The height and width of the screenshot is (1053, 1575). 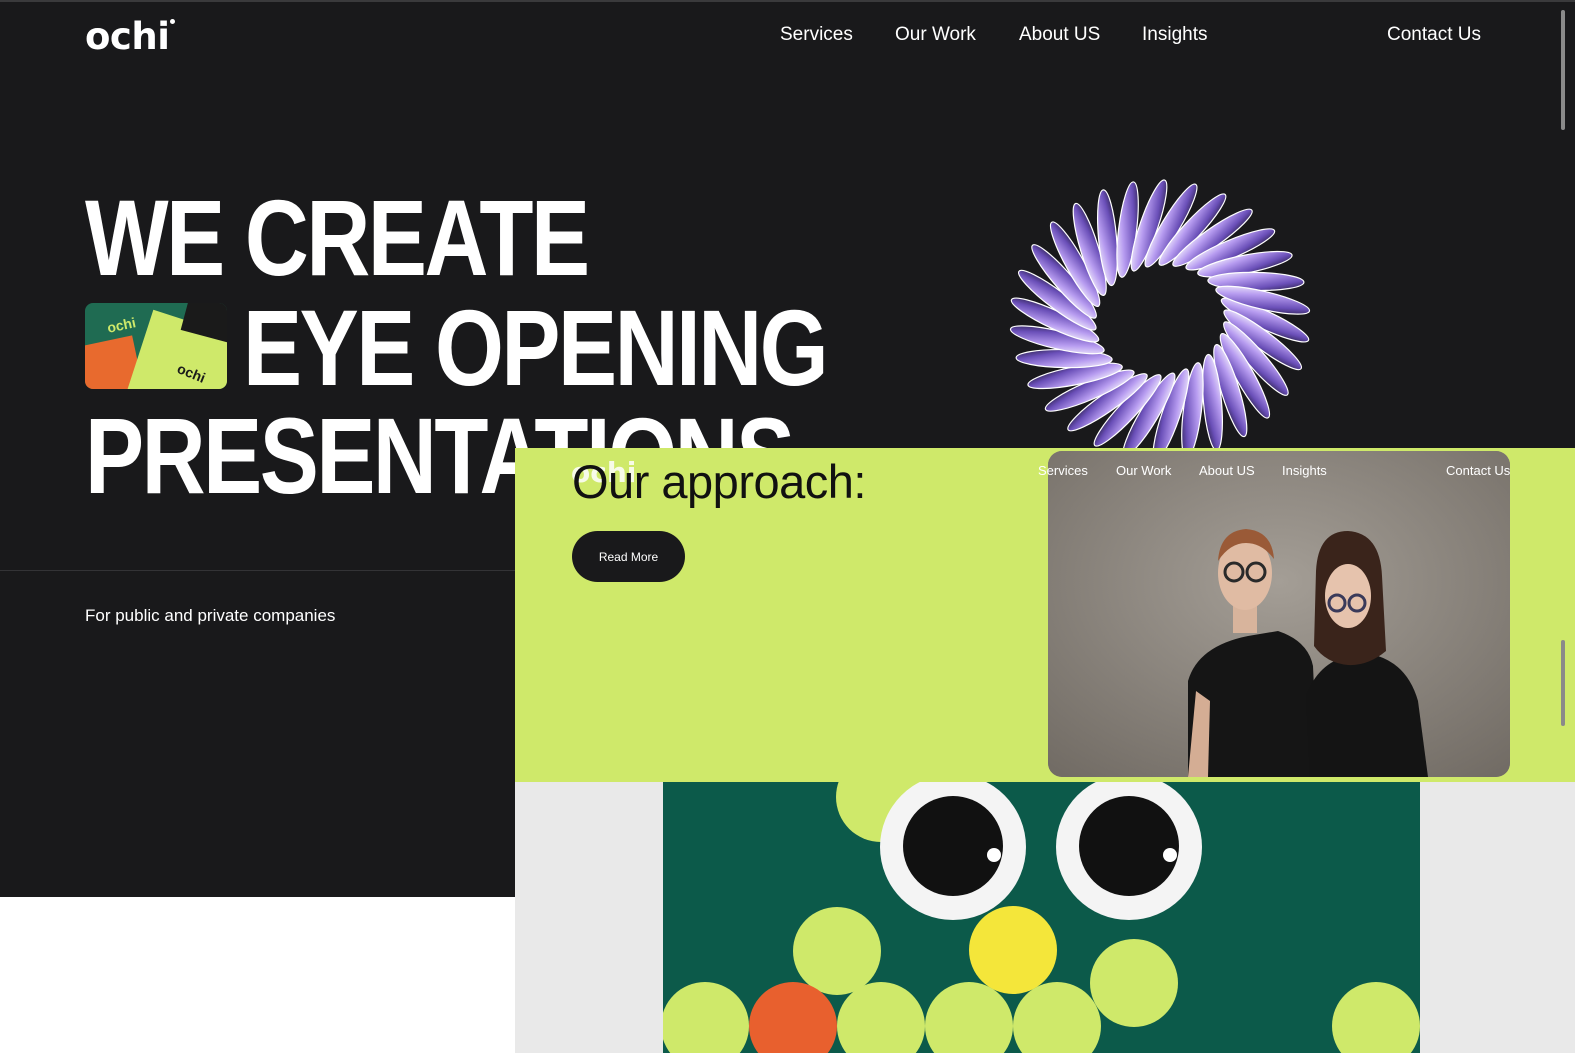 What do you see at coordinates (1059, 35) in the screenshot?
I see `nav-about: About US` at bounding box center [1059, 35].